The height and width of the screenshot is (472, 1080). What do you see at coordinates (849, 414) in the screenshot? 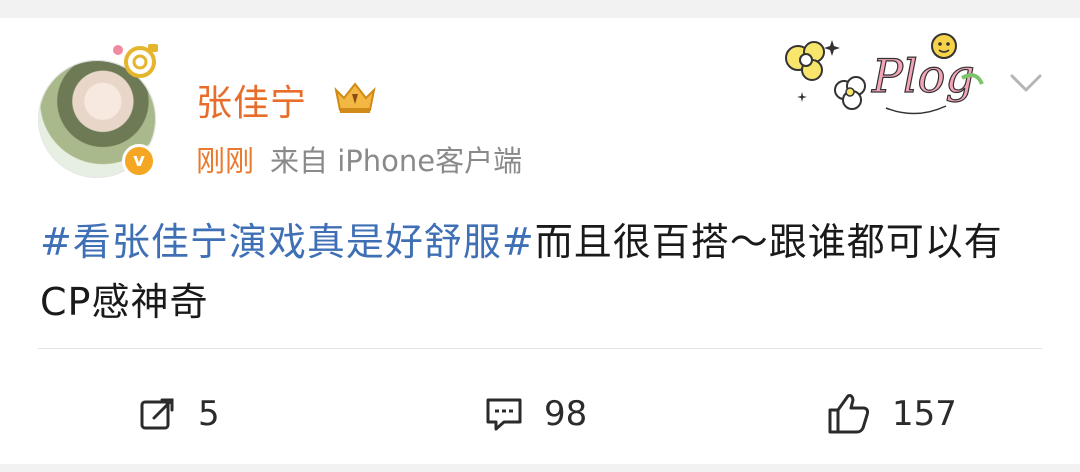
I see `like-icon` at bounding box center [849, 414].